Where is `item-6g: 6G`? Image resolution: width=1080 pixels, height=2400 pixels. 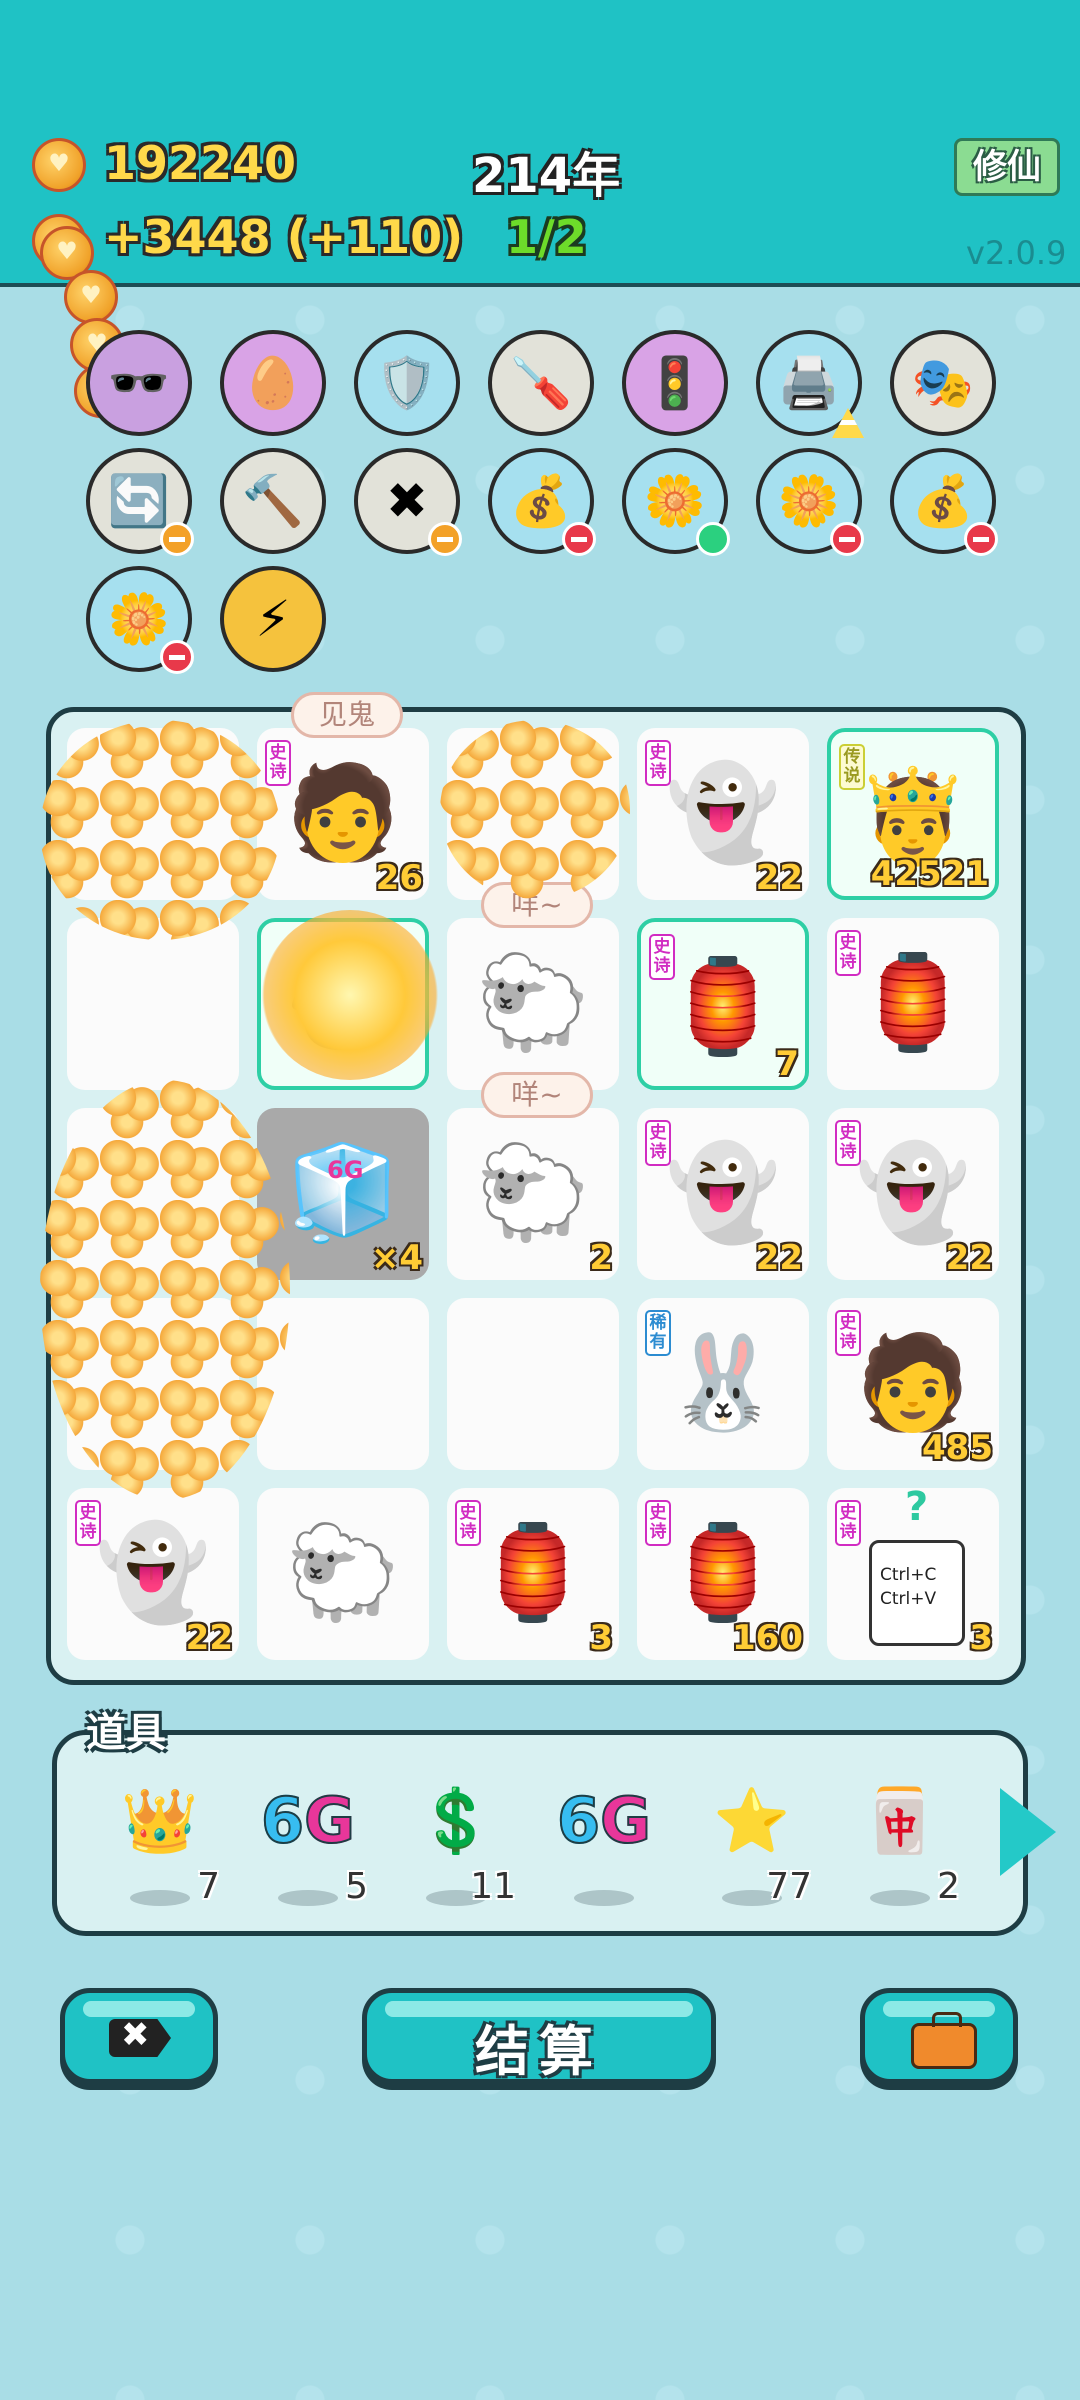
item-6g: 6G is located at coordinates (604, 1845).